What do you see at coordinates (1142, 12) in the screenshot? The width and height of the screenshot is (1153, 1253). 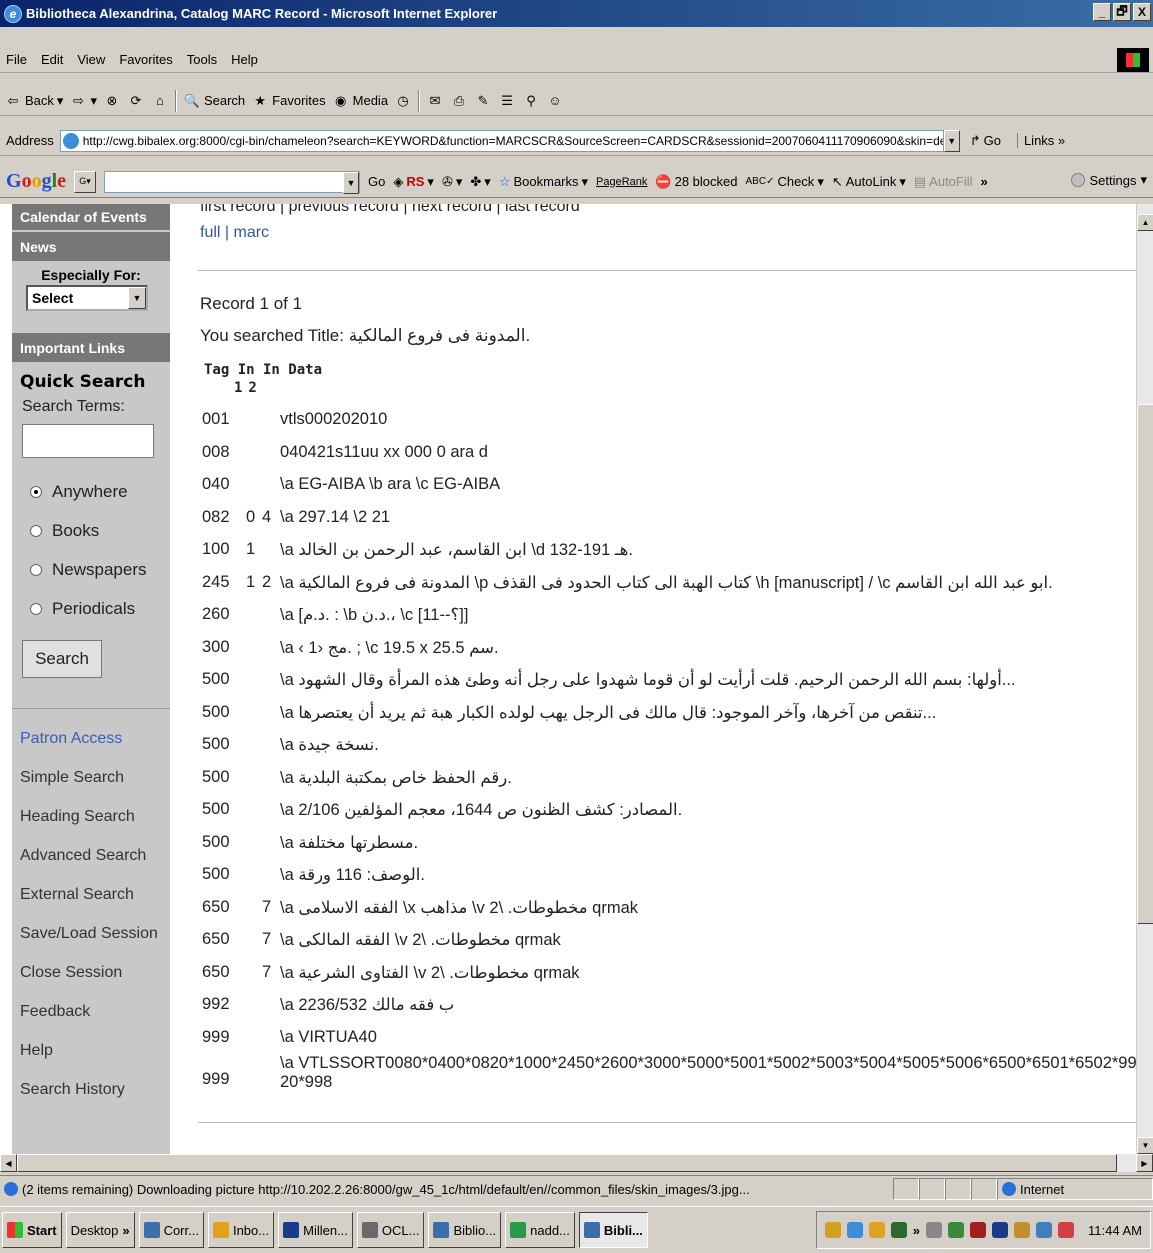 I see `close-button: X` at bounding box center [1142, 12].